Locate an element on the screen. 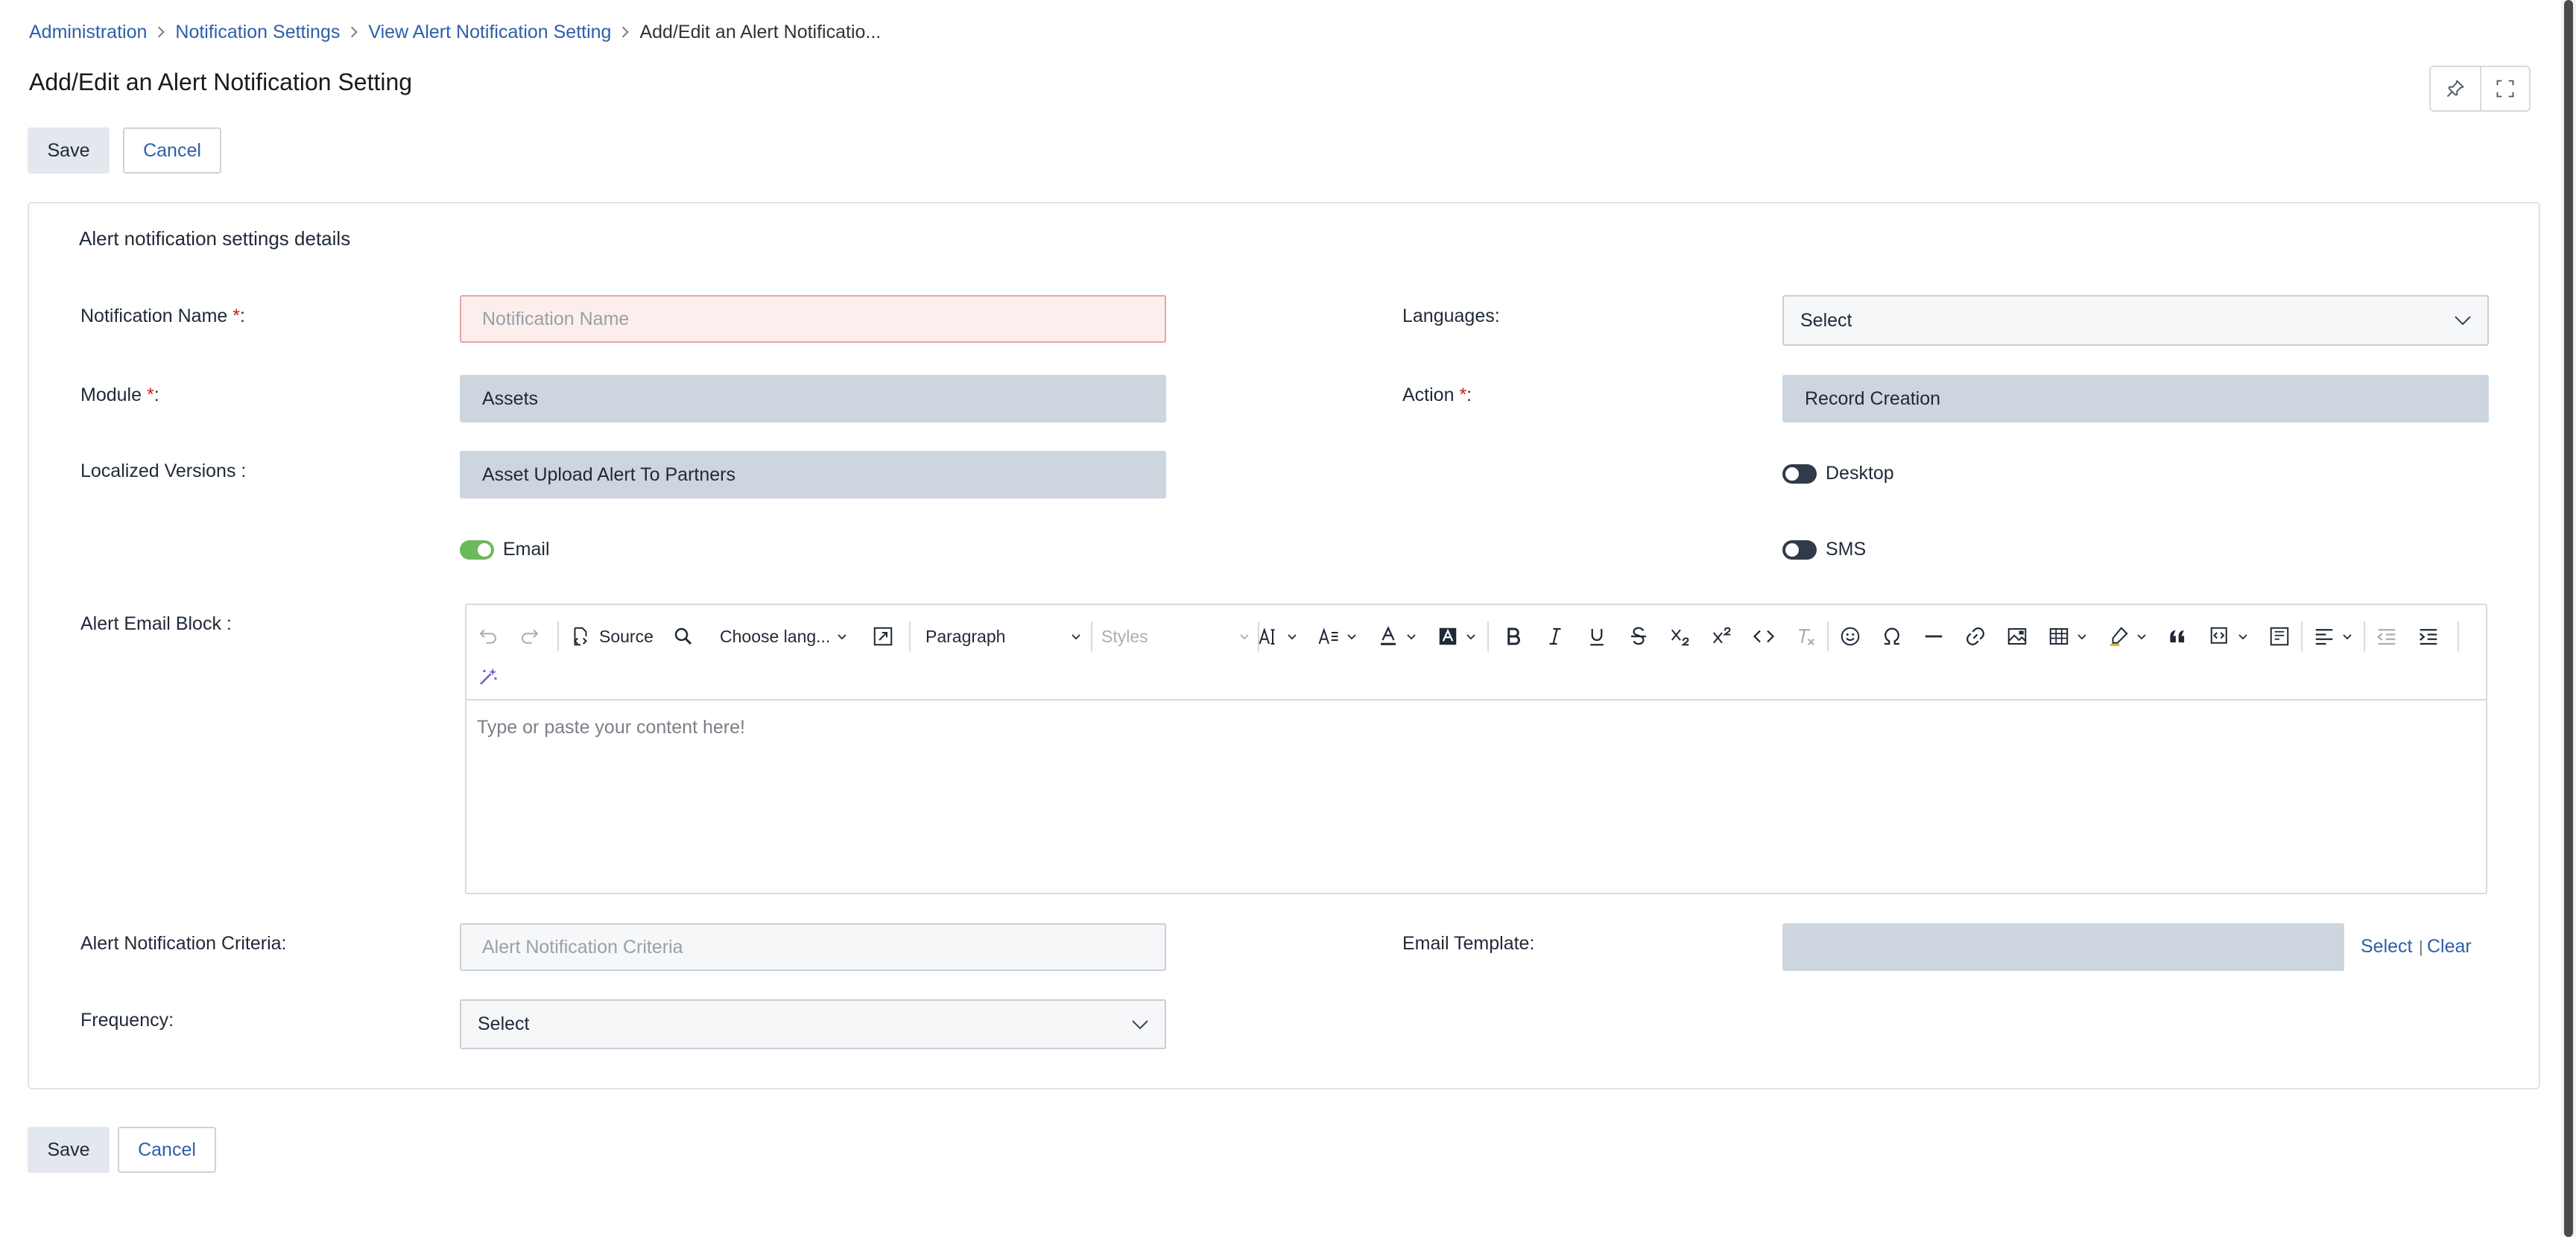 The image size is (2576, 1237). email-toggle: Email is located at coordinates (505, 549).